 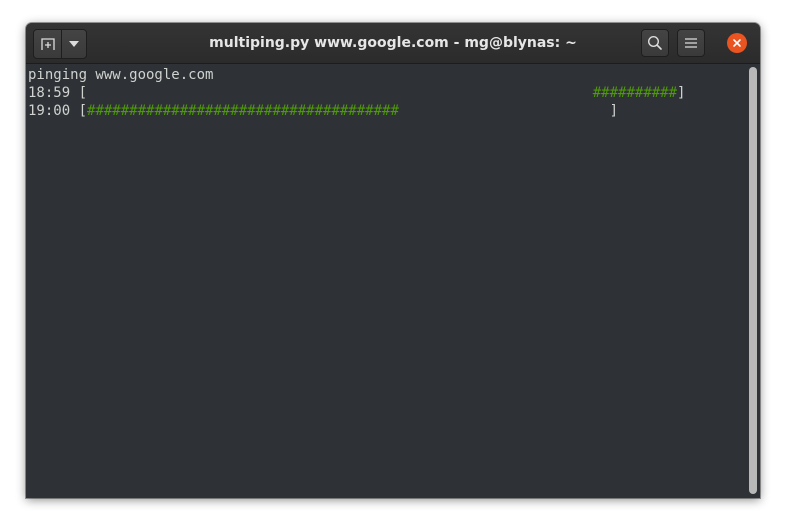 I want to click on ping-row-time: 19:00, so click(x=49, y=111).